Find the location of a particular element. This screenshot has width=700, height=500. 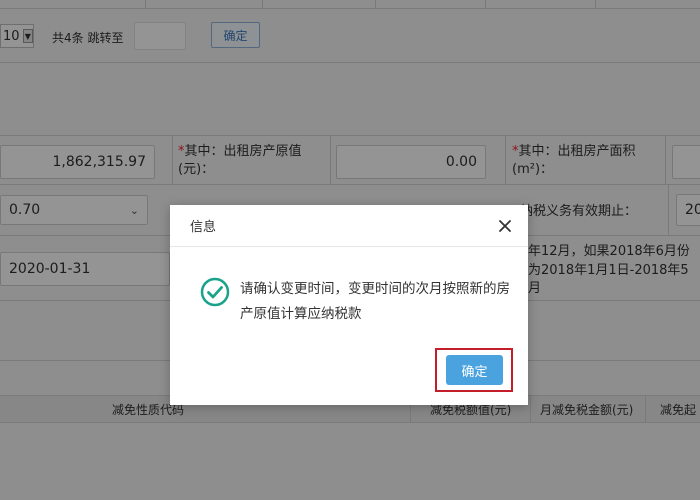

close-icon is located at coordinates (505, 226).